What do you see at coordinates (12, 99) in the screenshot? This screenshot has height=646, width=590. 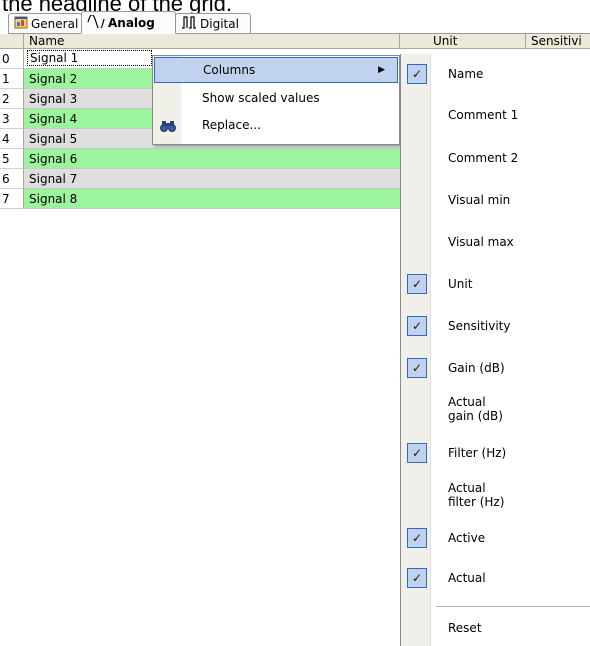 I see `row-index: 2` at bounding box center [12, 99].